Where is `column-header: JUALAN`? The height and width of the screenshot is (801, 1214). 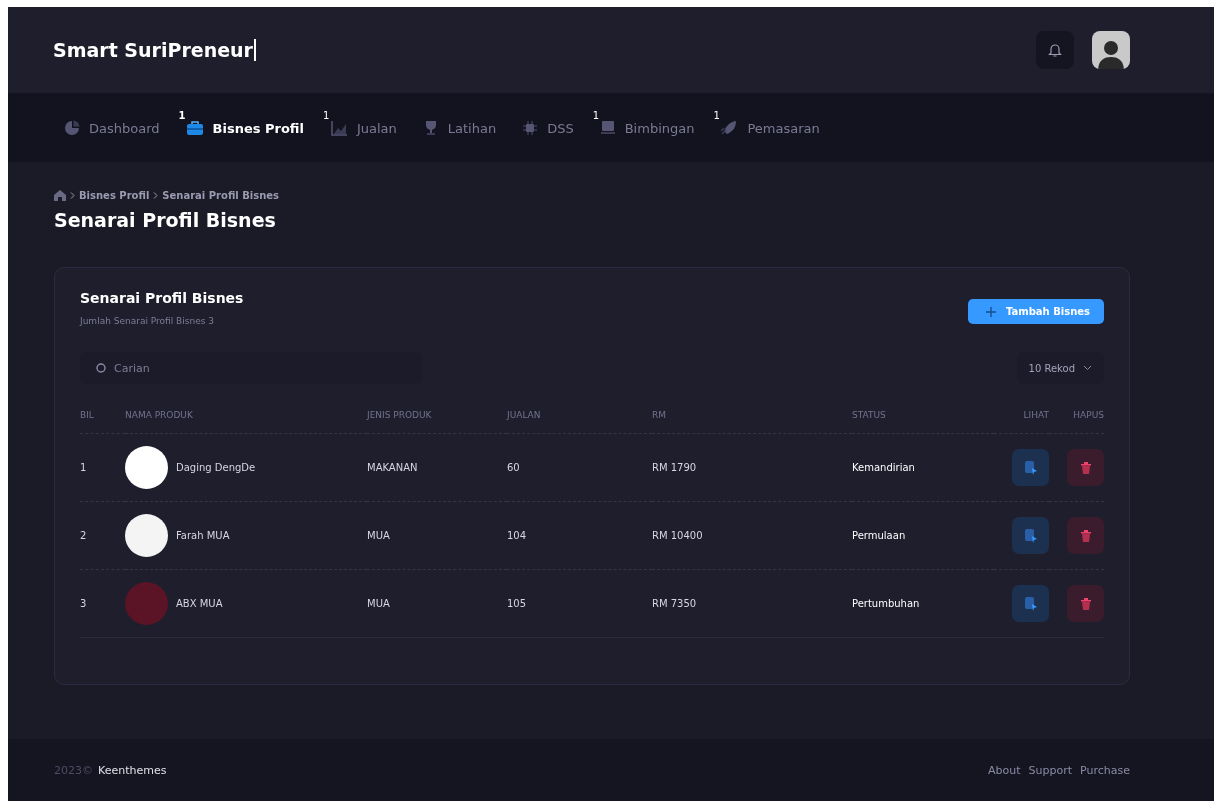 column-header: JUALAN is located at coordinates (579, 417).